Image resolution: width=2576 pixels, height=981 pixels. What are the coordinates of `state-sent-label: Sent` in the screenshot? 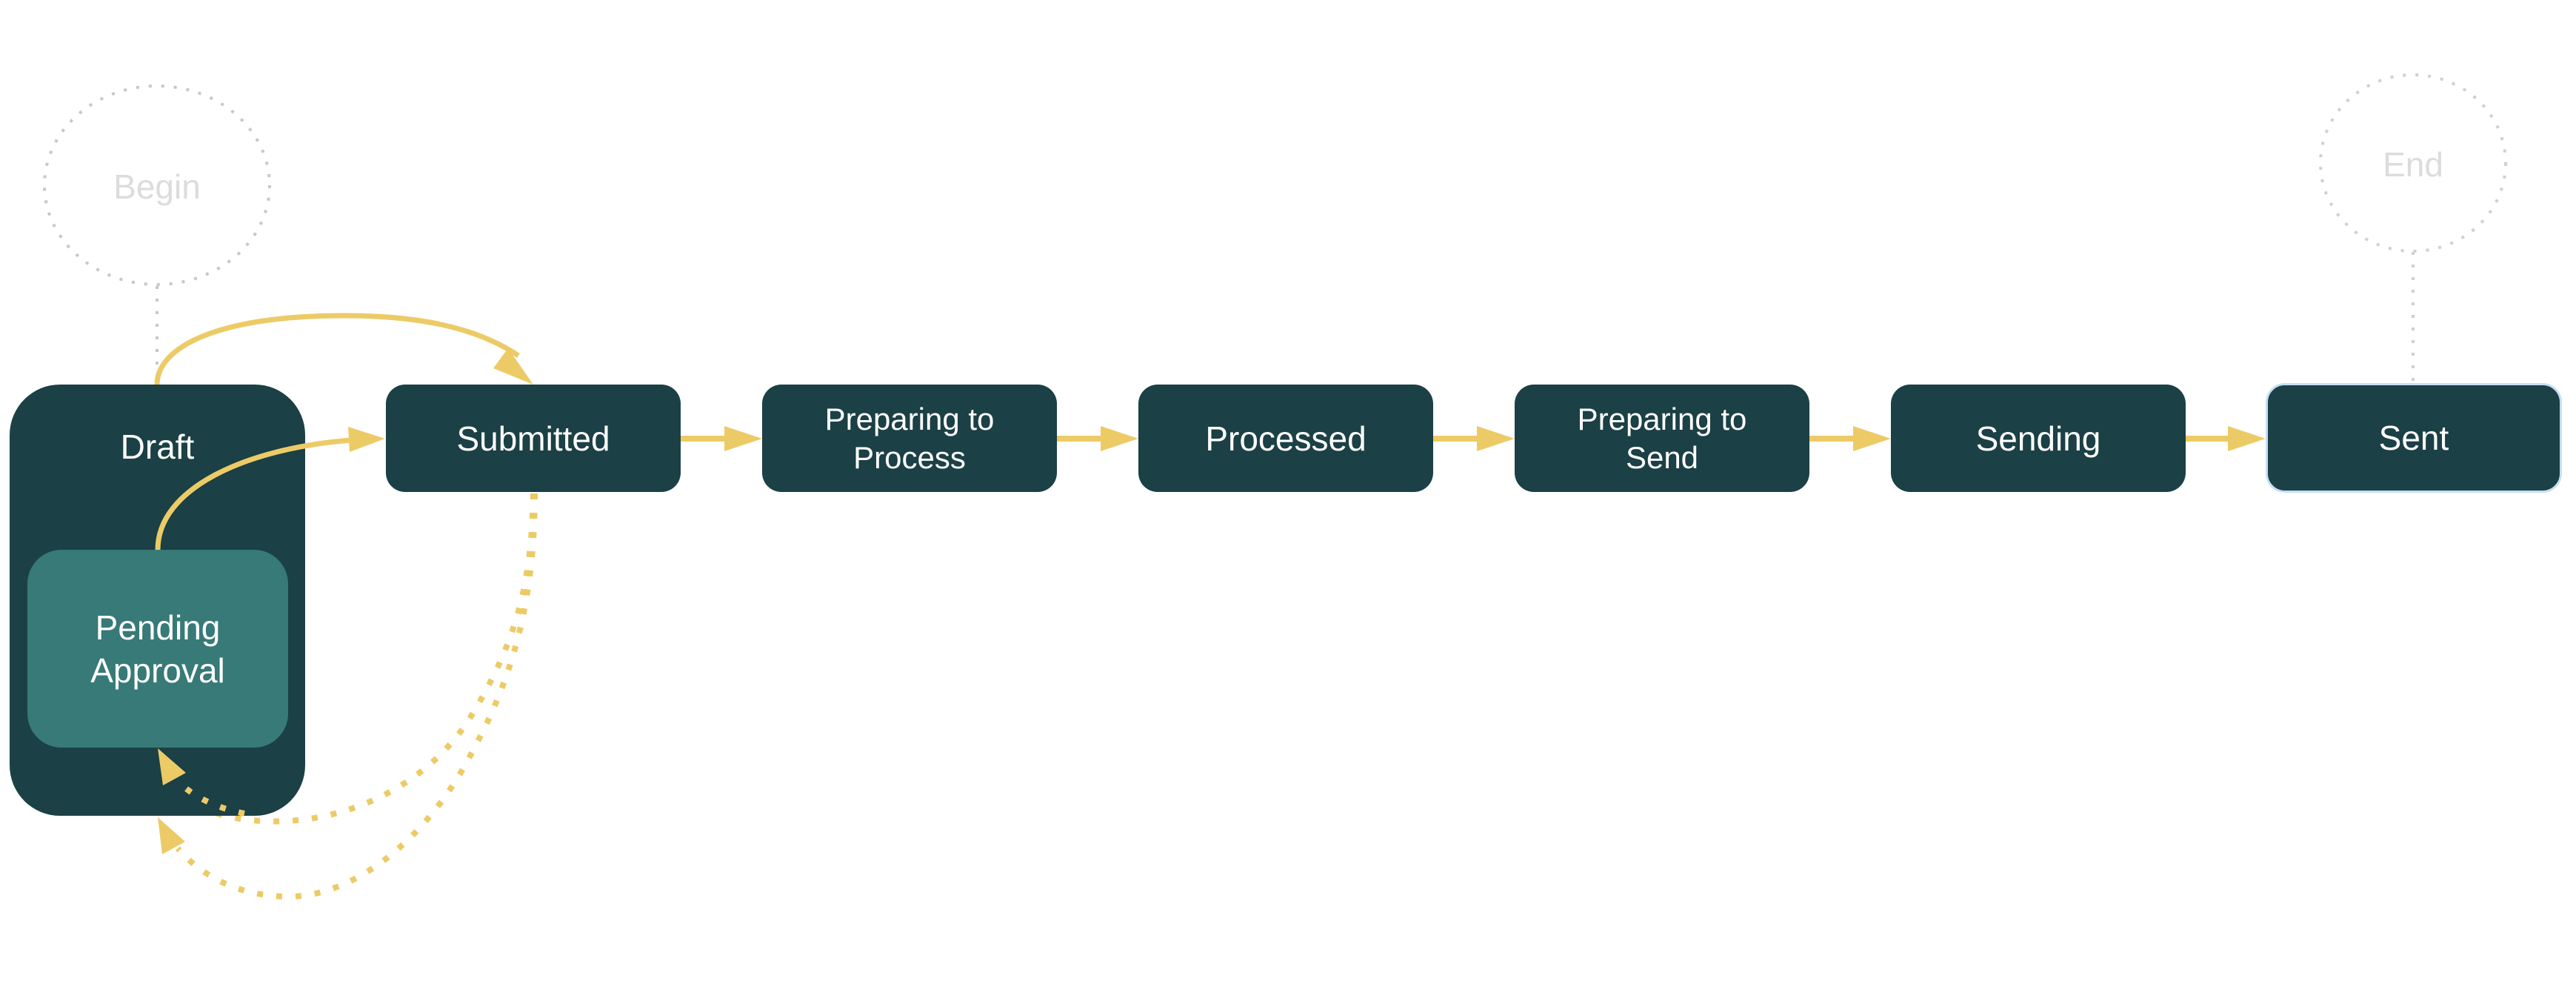 It's located at (2413, 438).